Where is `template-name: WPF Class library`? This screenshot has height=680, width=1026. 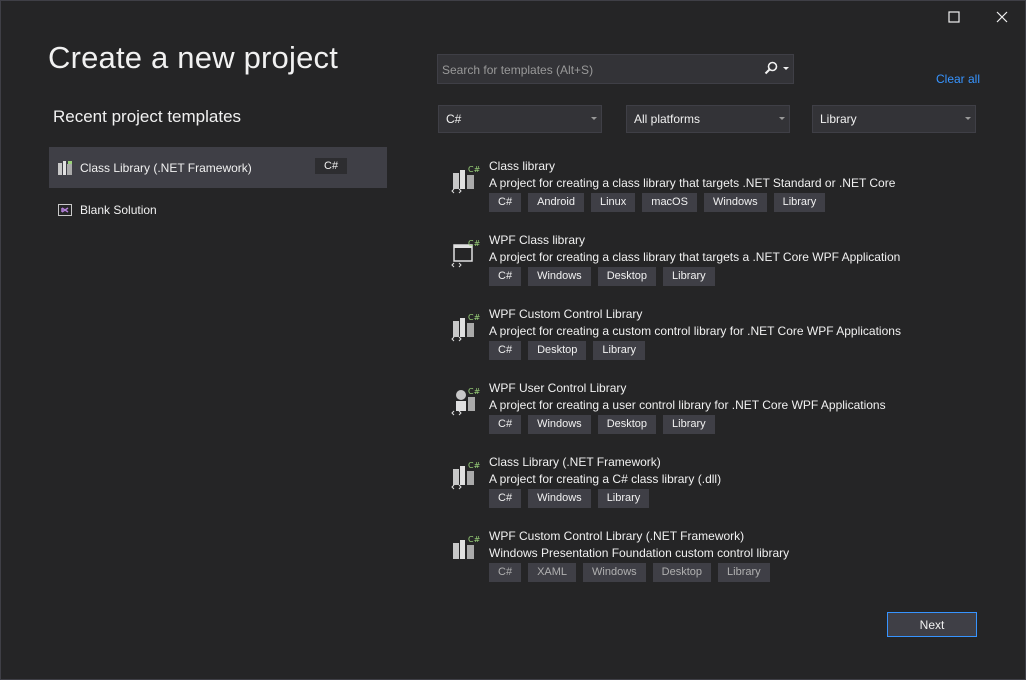 template-name: WPF Class library is located at coordinates (537, 240).